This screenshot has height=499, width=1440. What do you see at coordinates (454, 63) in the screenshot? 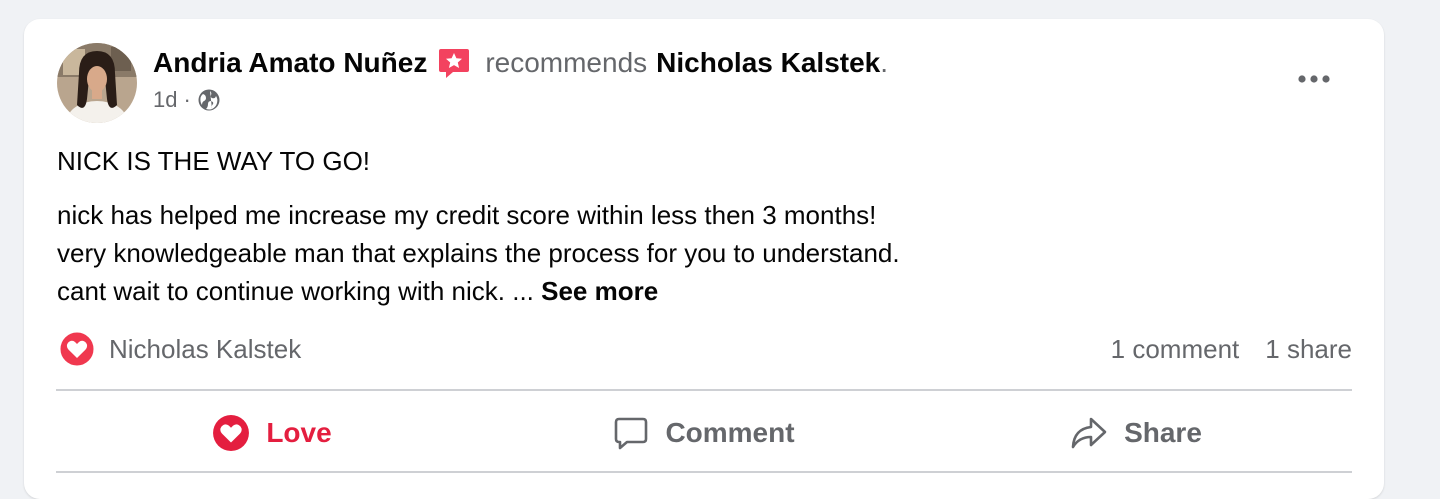
I see `recommendation-badge-icon` at bounding box center [454, 63].